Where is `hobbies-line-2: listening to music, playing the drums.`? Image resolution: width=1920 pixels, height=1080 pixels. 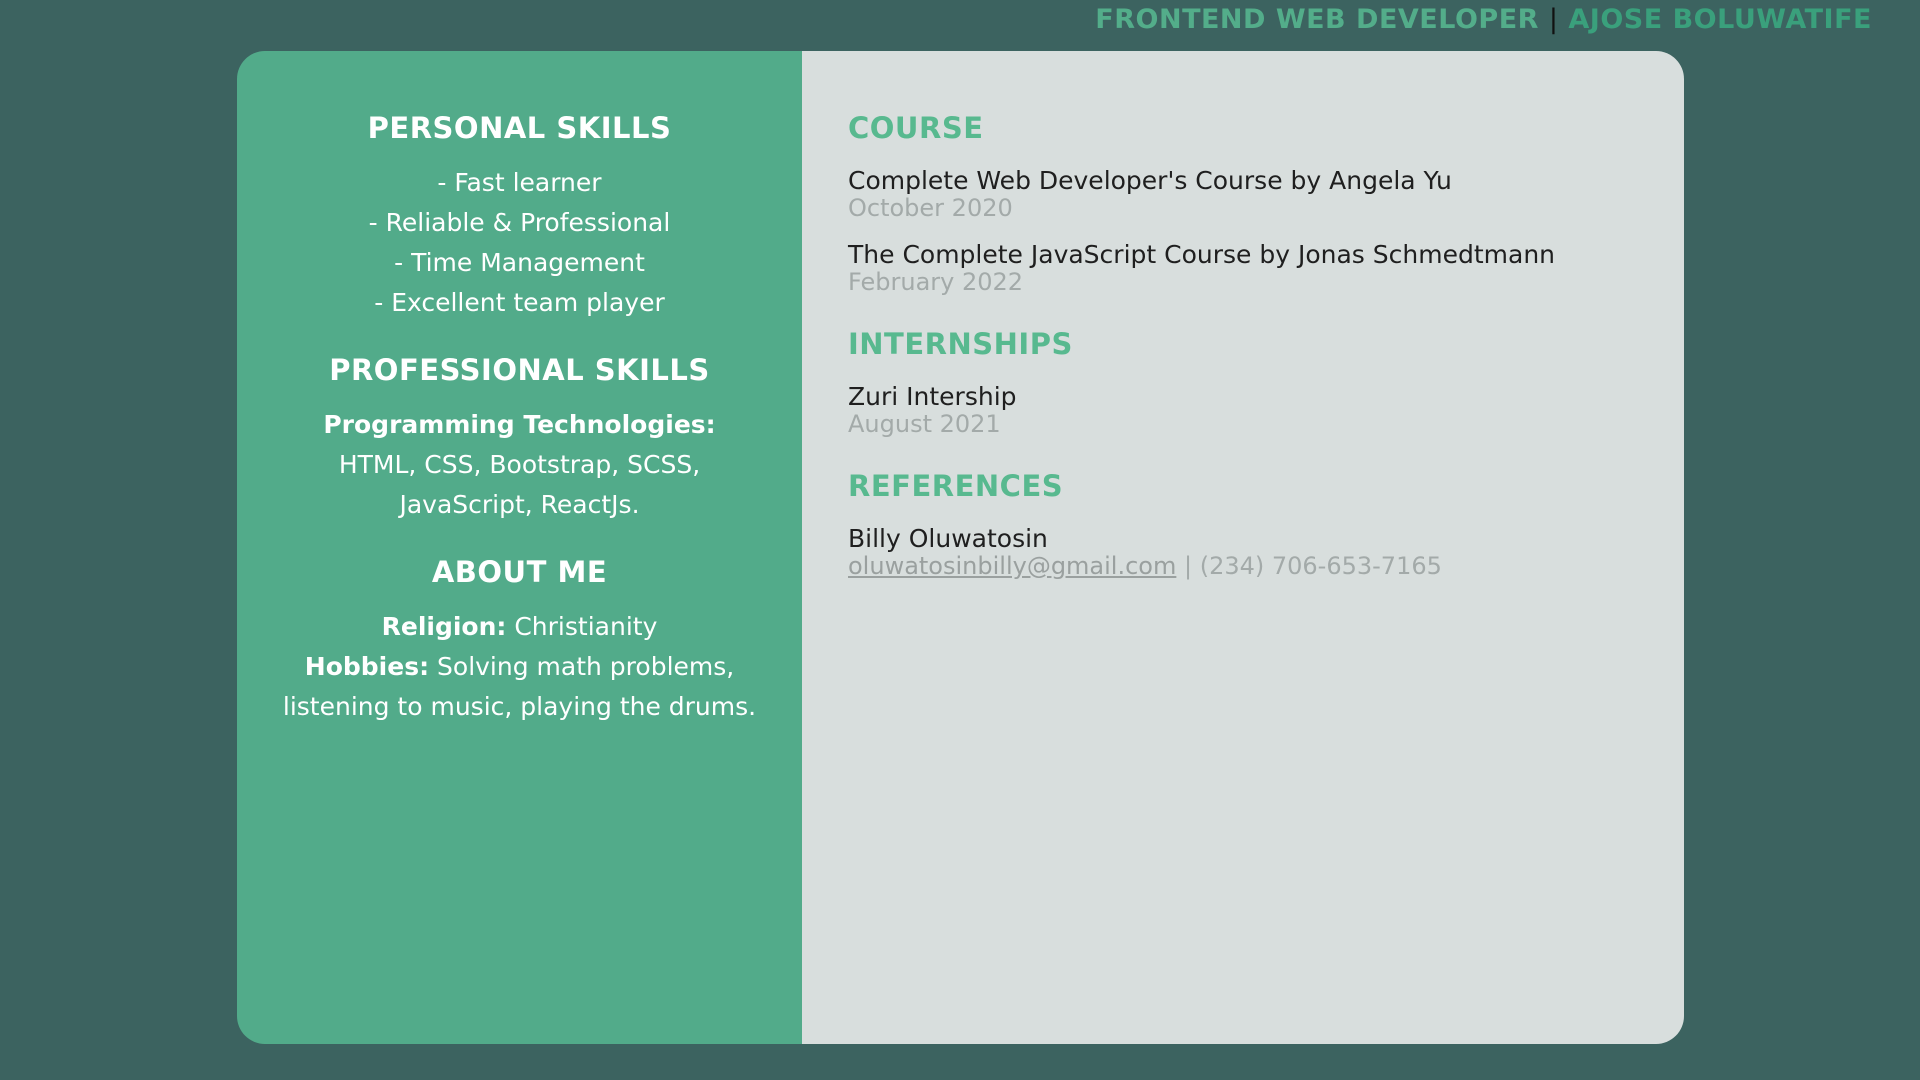
hobbies-line-2: listening to music, playing the drums. is located at coordinates (519, 706).